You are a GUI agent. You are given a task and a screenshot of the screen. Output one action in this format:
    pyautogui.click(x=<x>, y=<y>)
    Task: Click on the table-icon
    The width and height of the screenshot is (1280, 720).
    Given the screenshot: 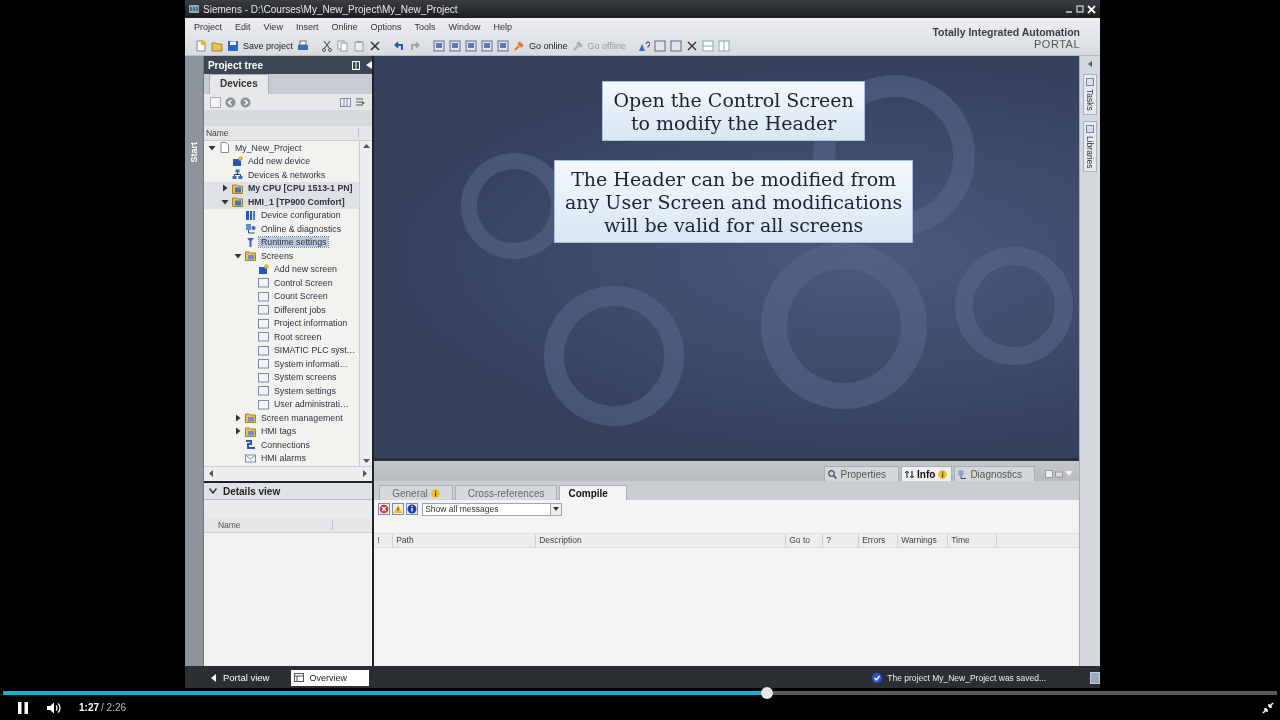 What is the action you would take?
    pyautogui.click(x=299, y=677)
    